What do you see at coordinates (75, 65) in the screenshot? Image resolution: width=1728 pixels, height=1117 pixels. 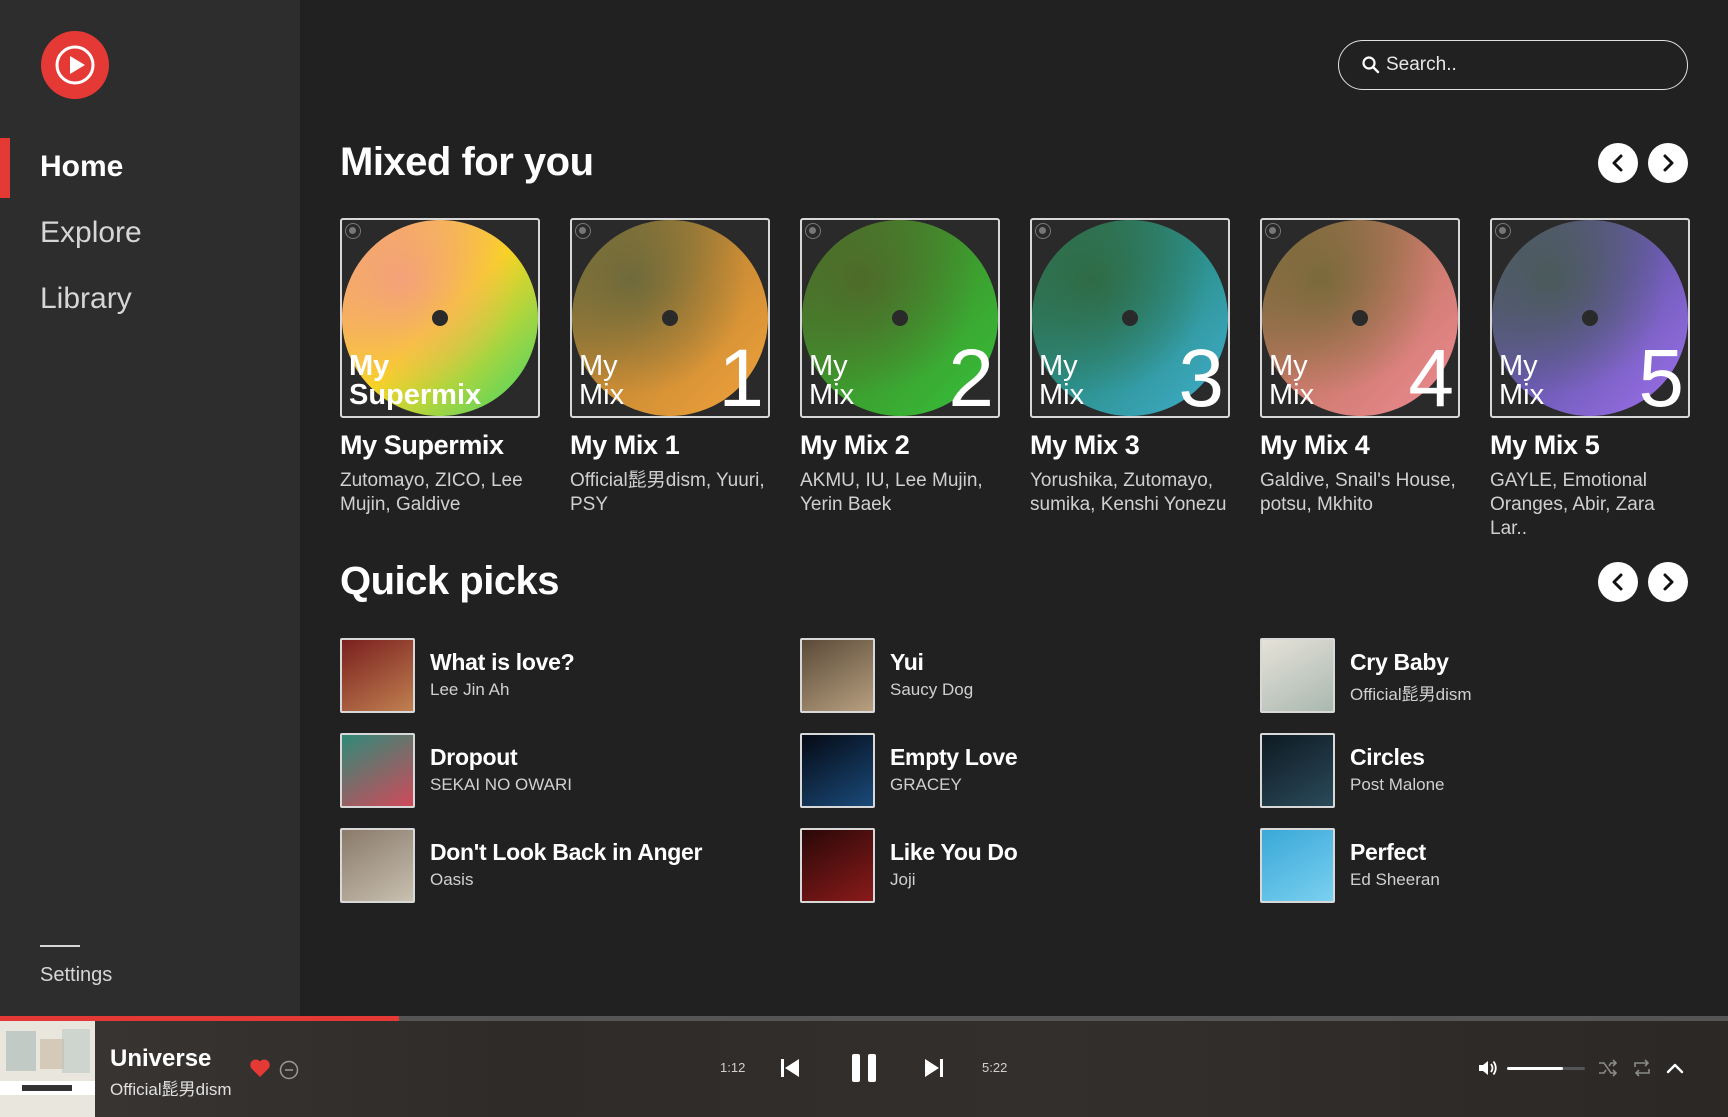 I see `youtube-music-logo` at bounding box center [75, 65].